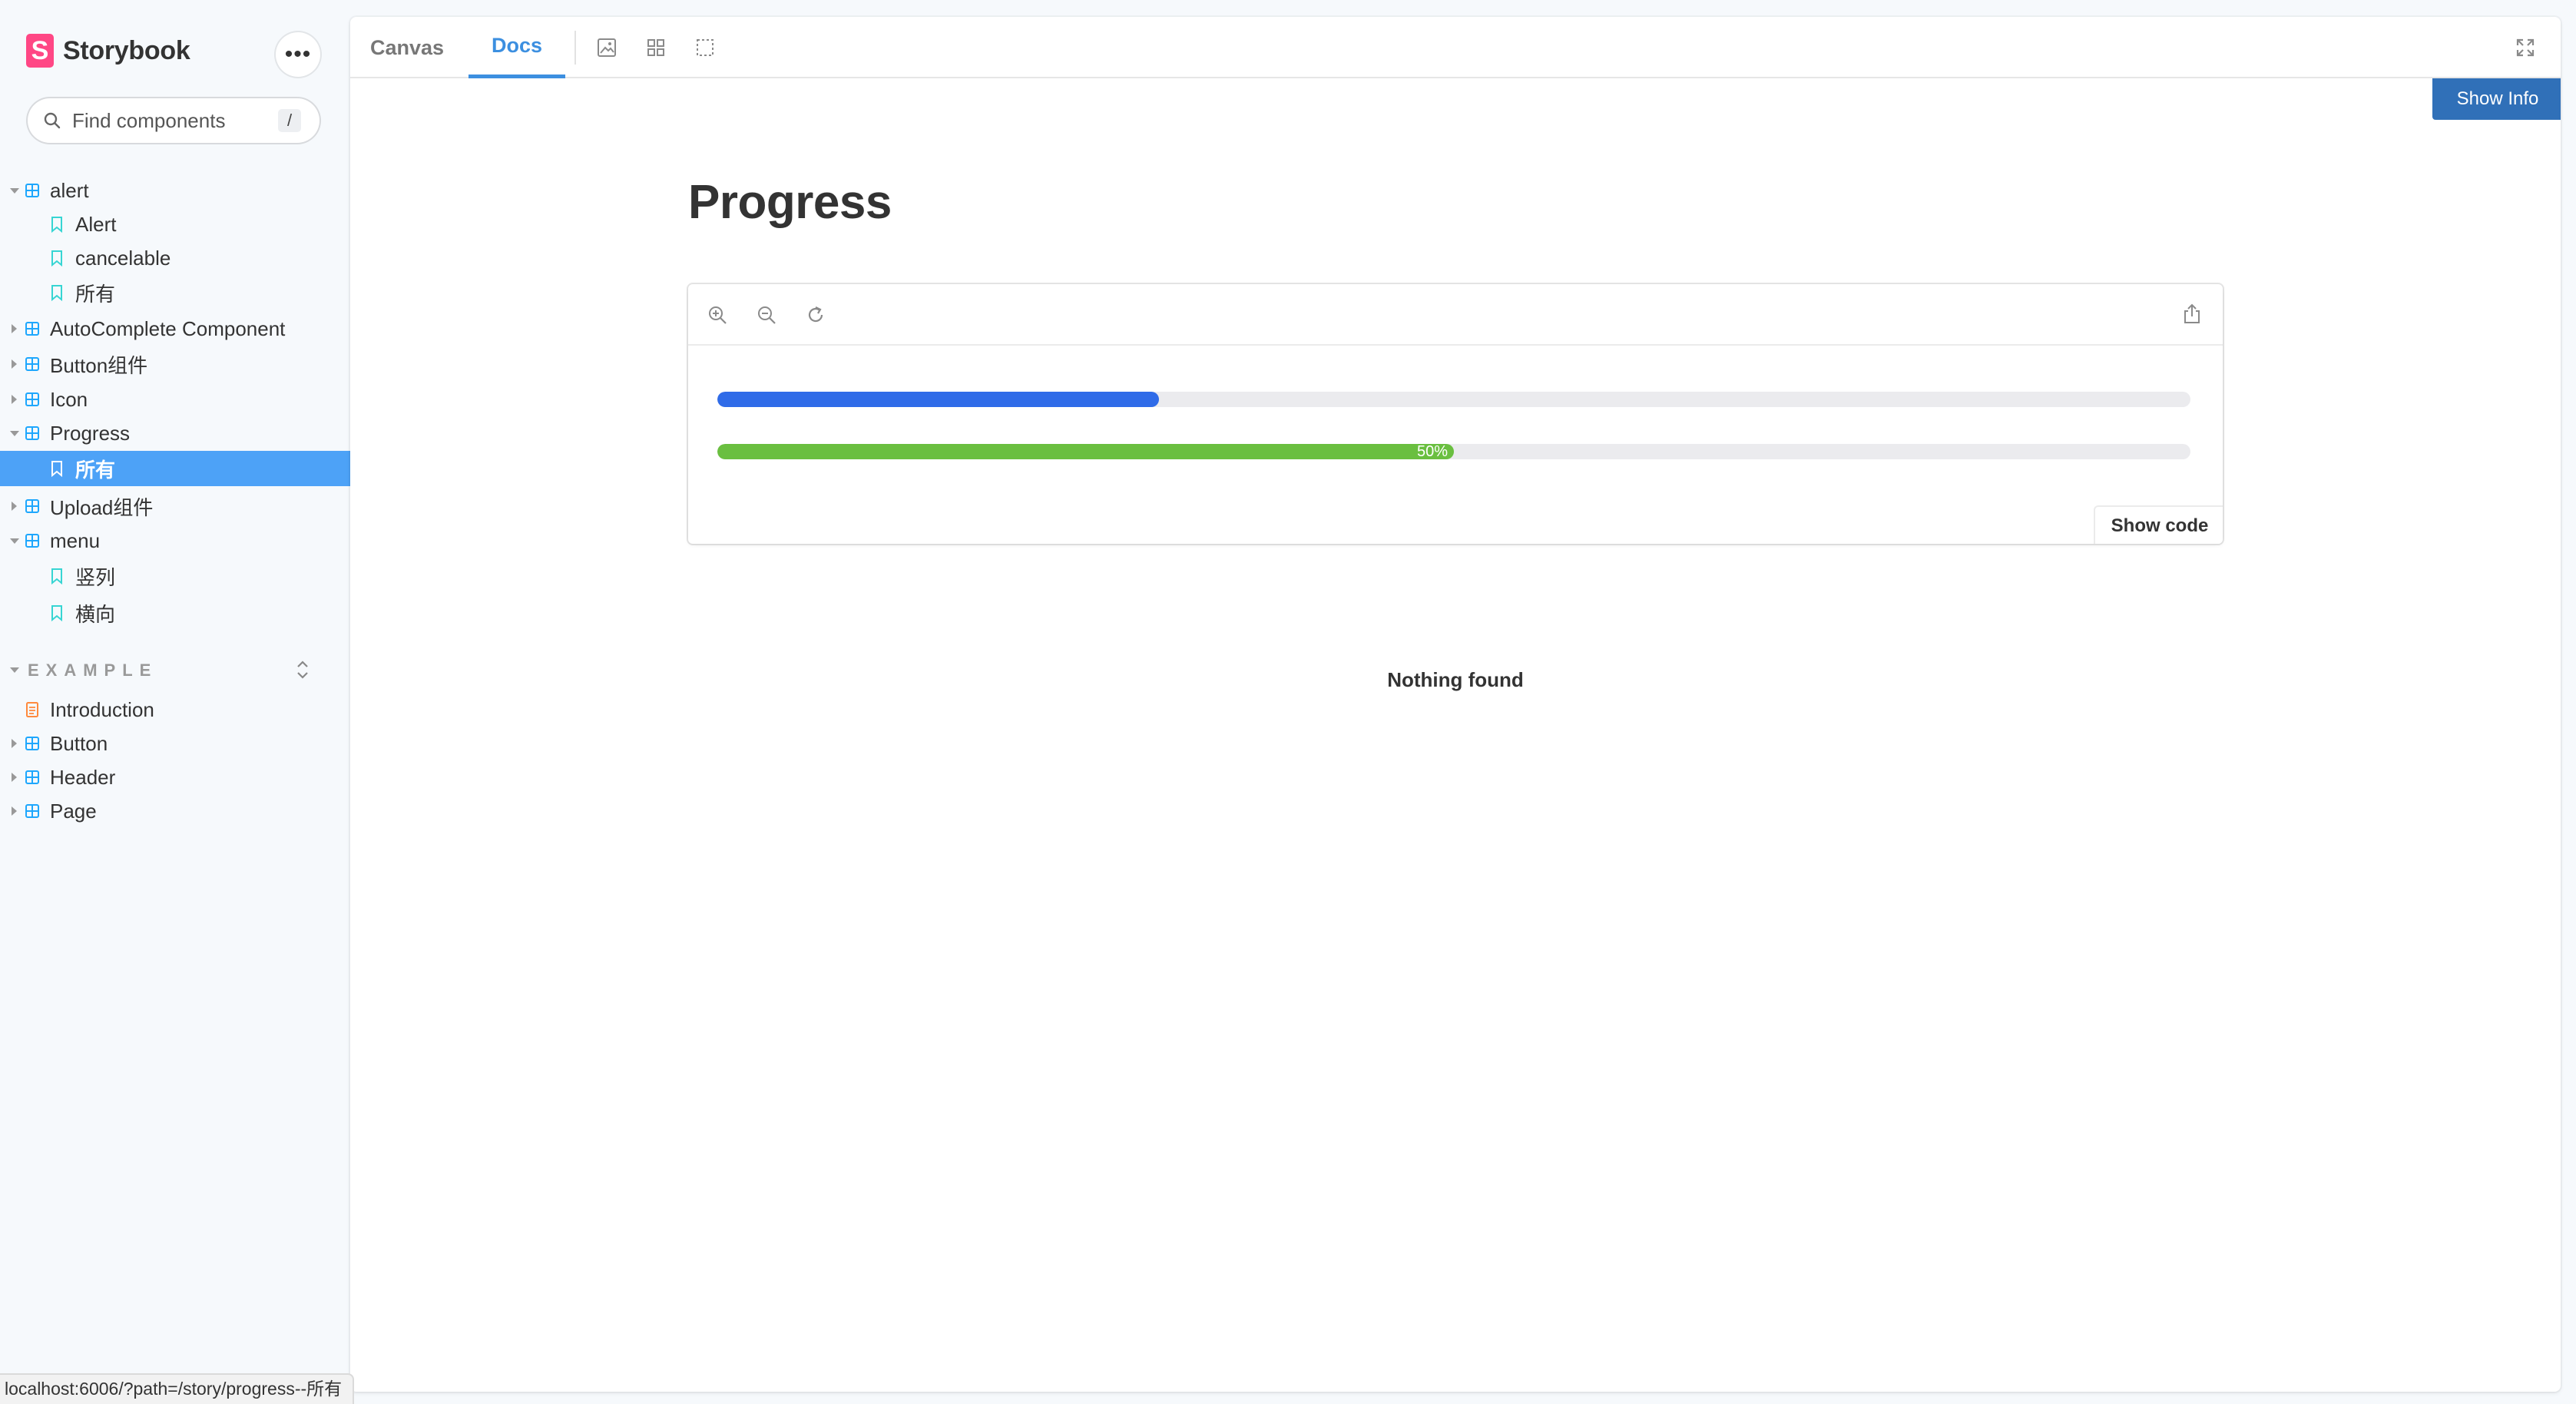  I want to click on progress-fill, so click(939, 399).